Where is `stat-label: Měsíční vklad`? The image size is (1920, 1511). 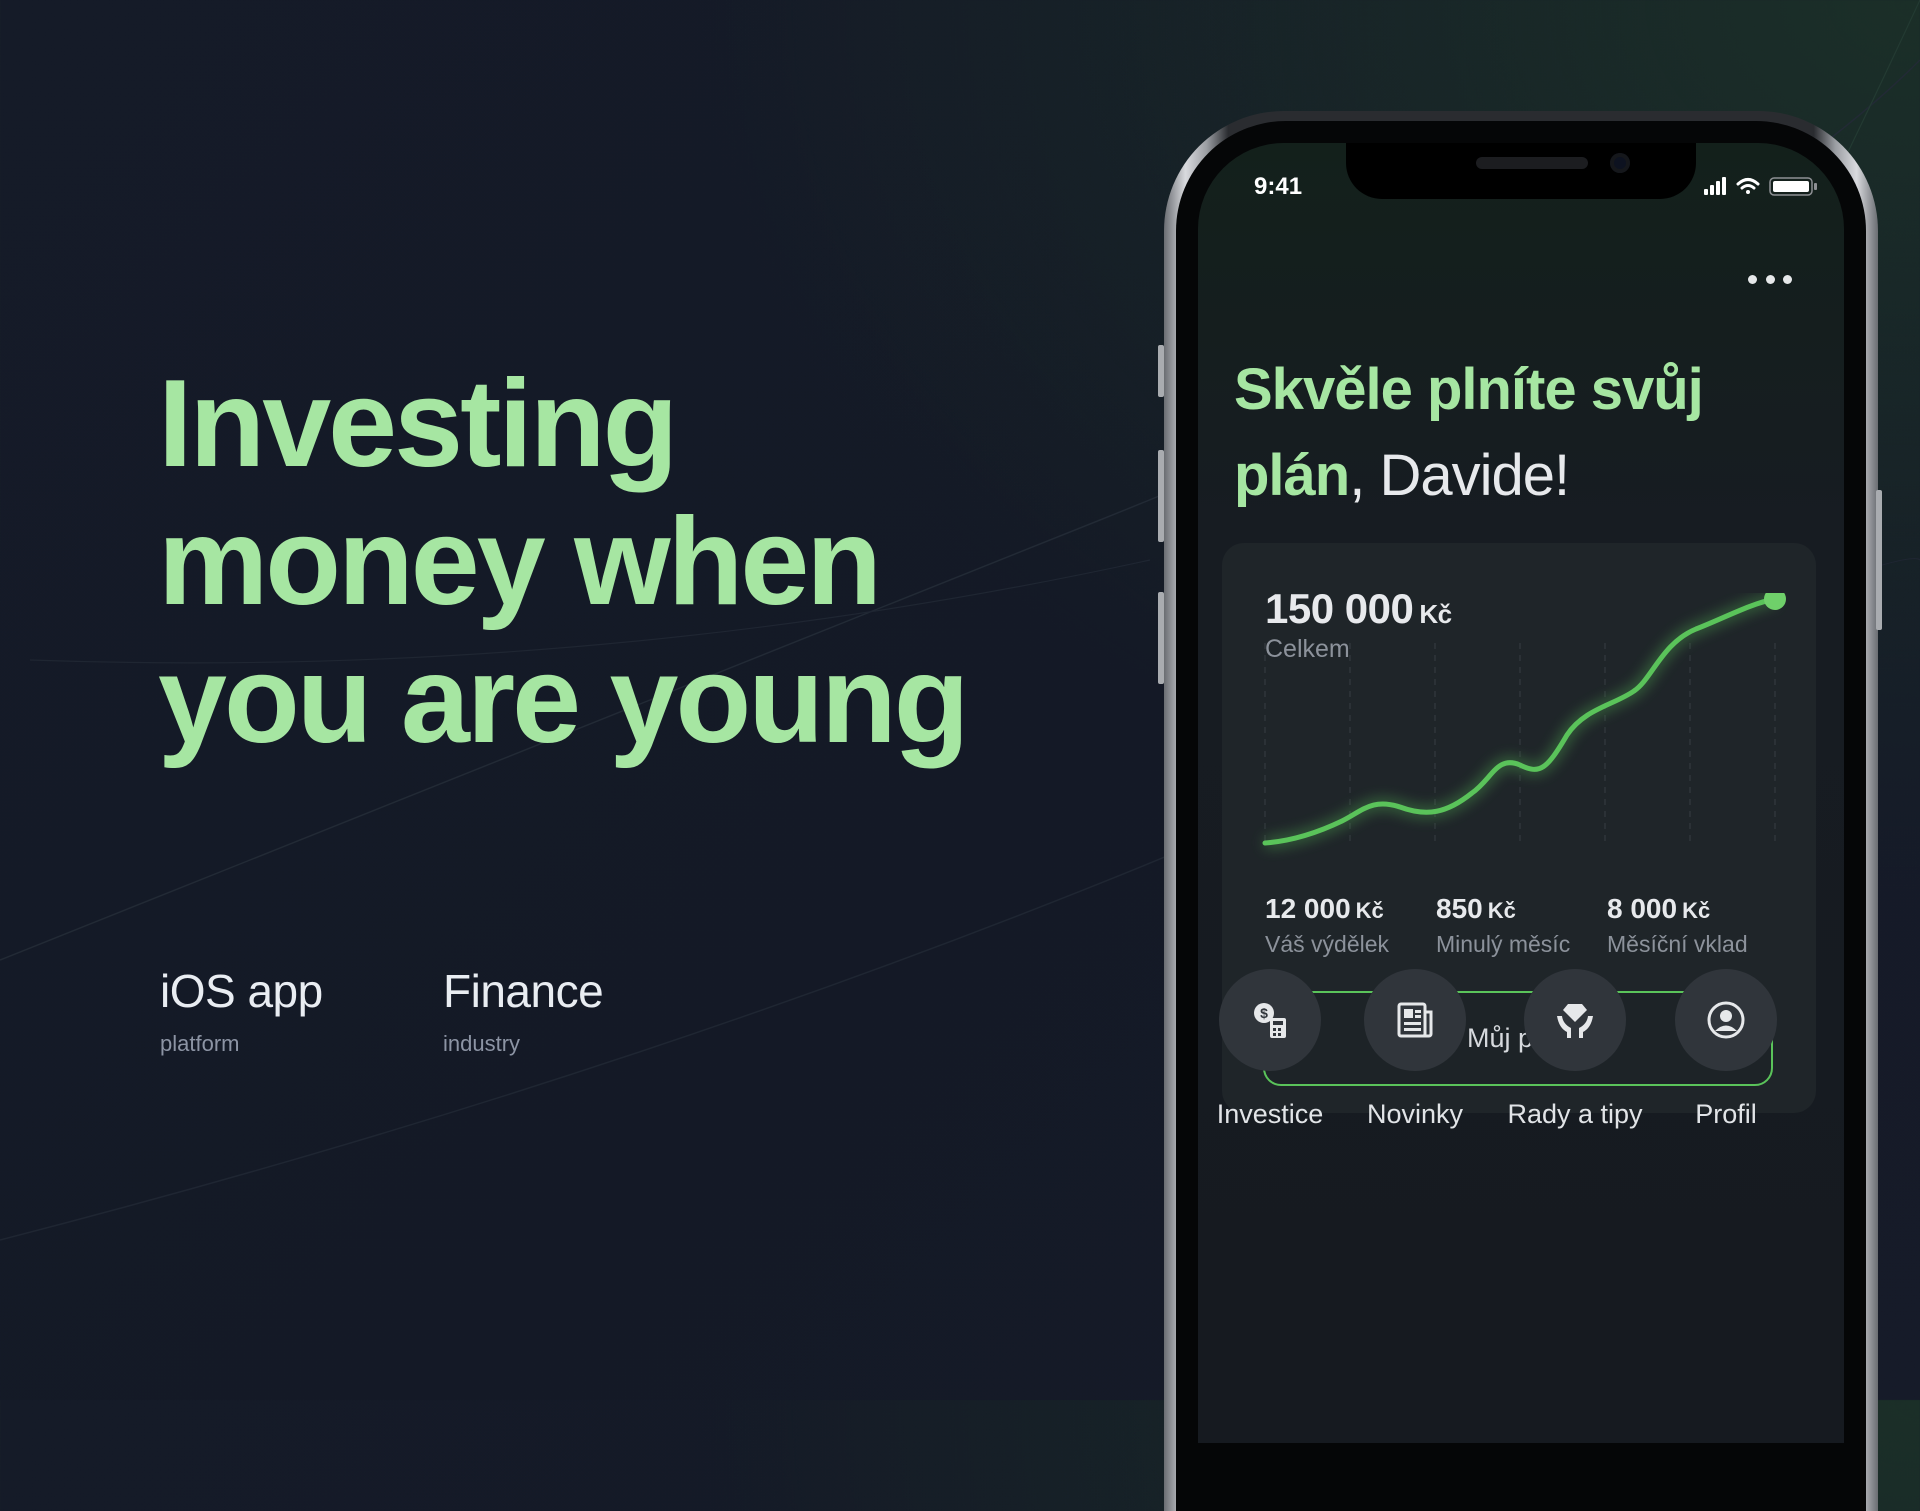 stat-label: Měsíční vklad is located at coordinates (1677, 944).